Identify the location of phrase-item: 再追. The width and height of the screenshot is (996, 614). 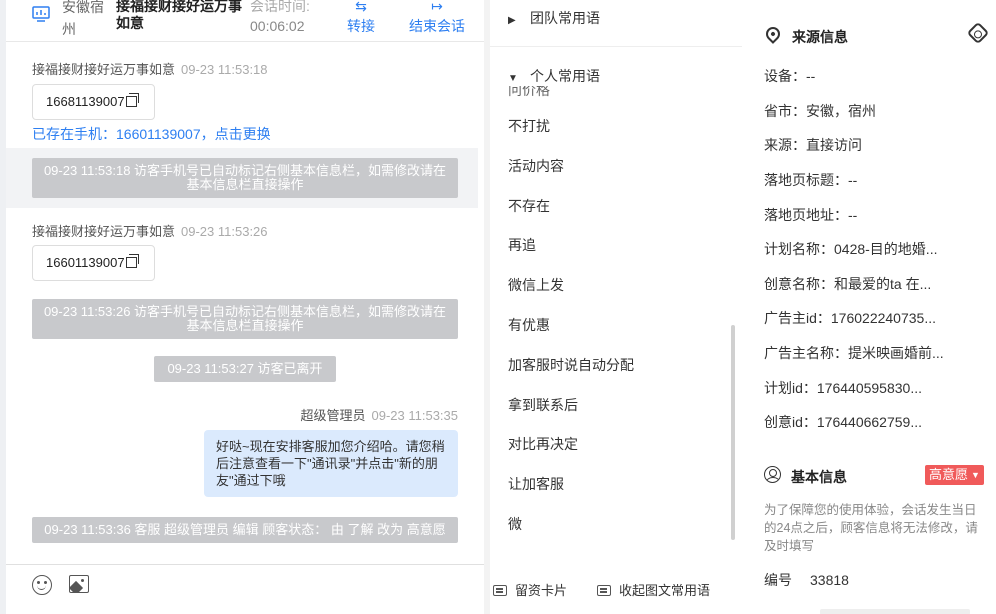
(522, 245).